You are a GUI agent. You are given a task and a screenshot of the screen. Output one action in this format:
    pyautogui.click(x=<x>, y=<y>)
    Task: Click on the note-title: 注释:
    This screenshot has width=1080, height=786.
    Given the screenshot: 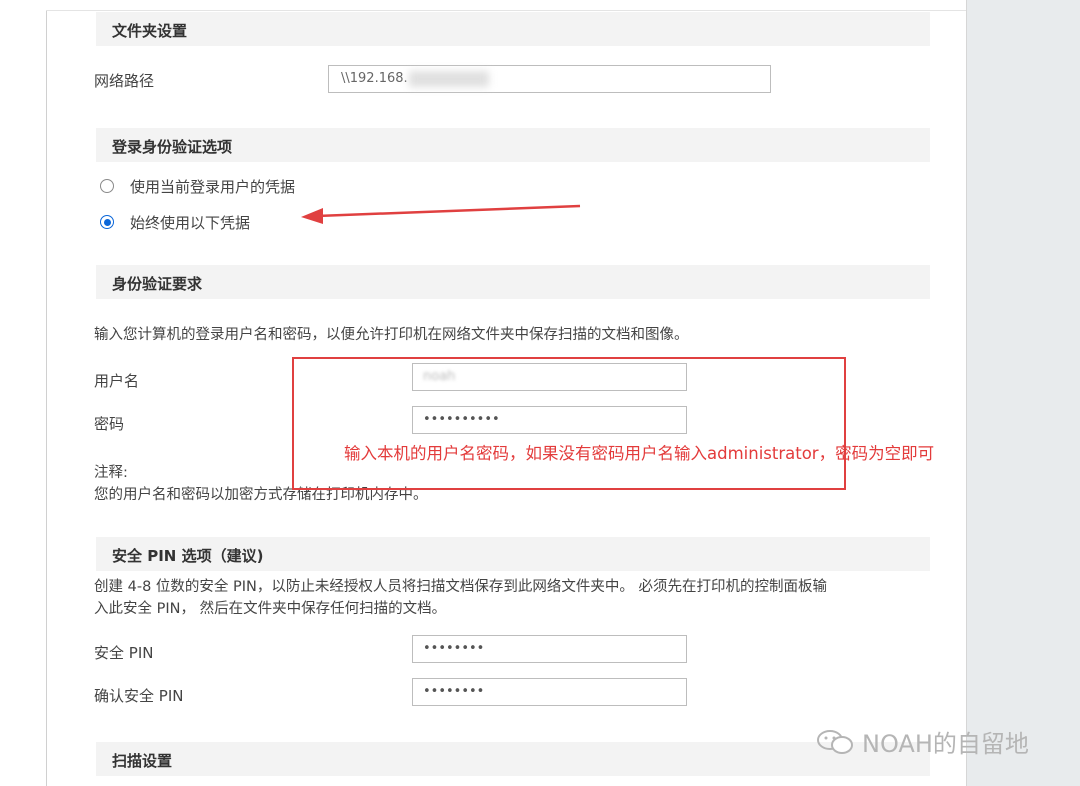 What is the action you would take?
    pyautogui.click(x=111, y=473)
    